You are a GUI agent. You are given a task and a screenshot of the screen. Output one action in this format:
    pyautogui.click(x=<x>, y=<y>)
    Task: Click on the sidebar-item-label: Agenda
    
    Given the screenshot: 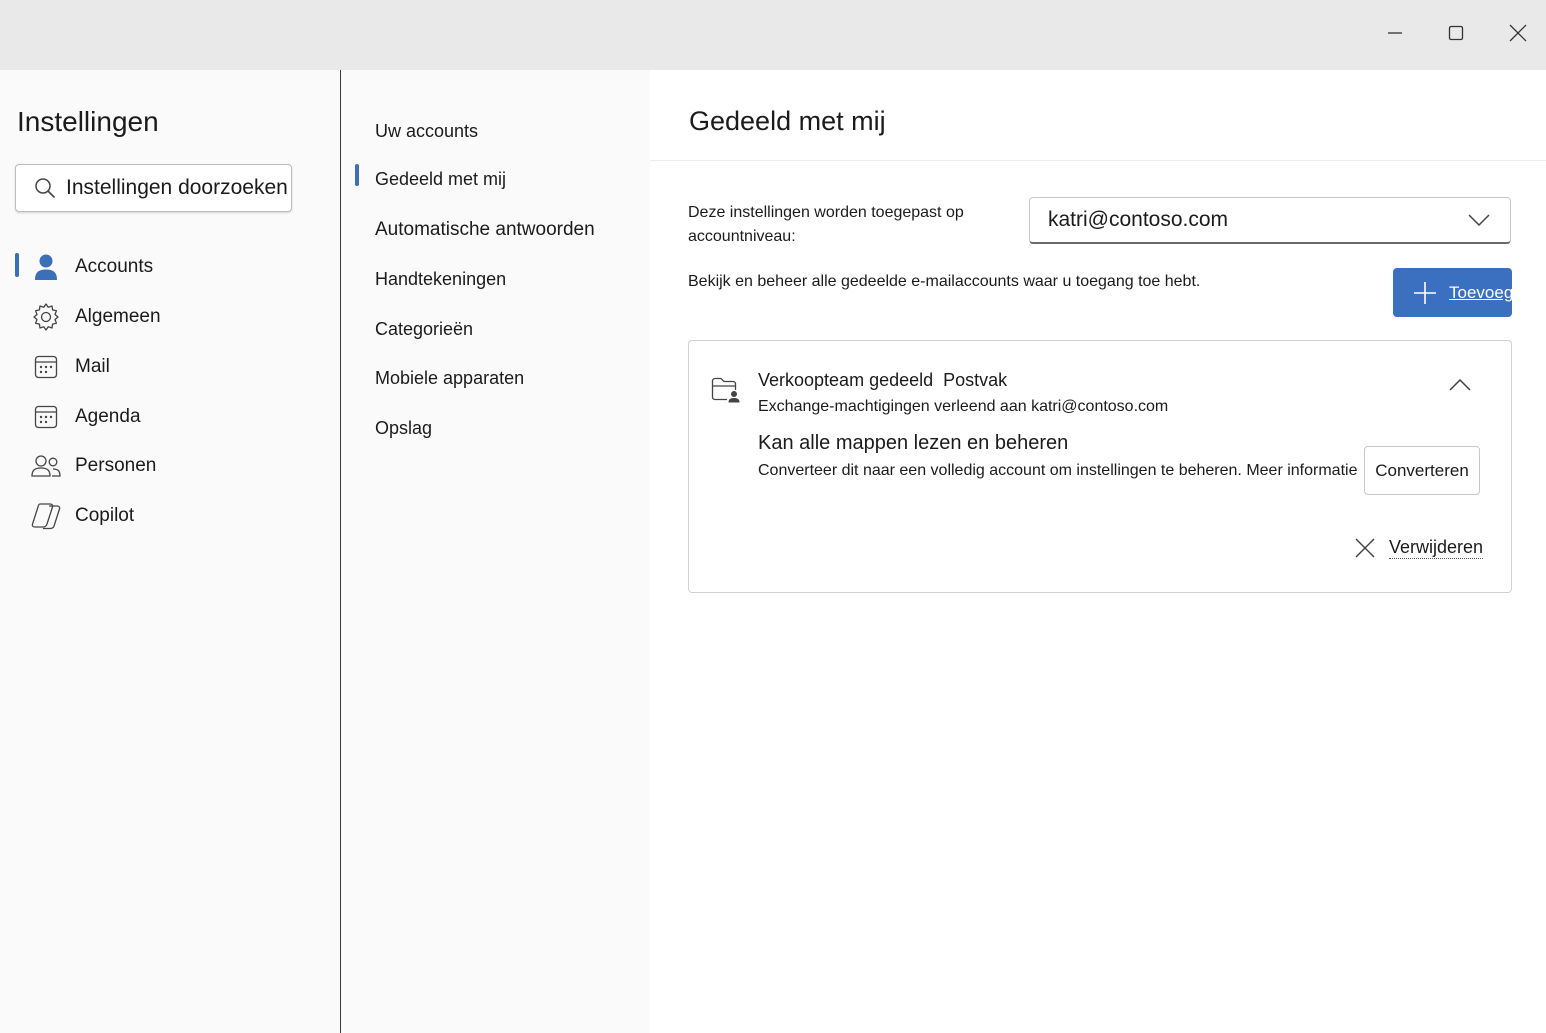 What is the action you would take?
    pyautogui.click(x=108, y=416)
    